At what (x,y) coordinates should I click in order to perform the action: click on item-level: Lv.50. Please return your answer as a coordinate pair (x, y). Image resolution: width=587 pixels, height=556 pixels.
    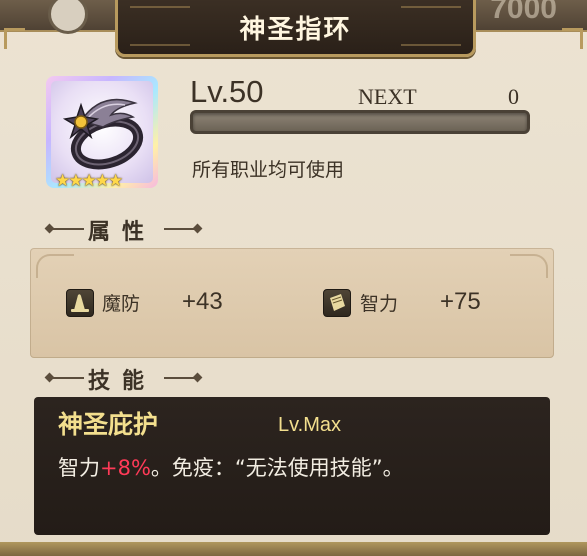
    Looking at the image, I should click on (227, 91).